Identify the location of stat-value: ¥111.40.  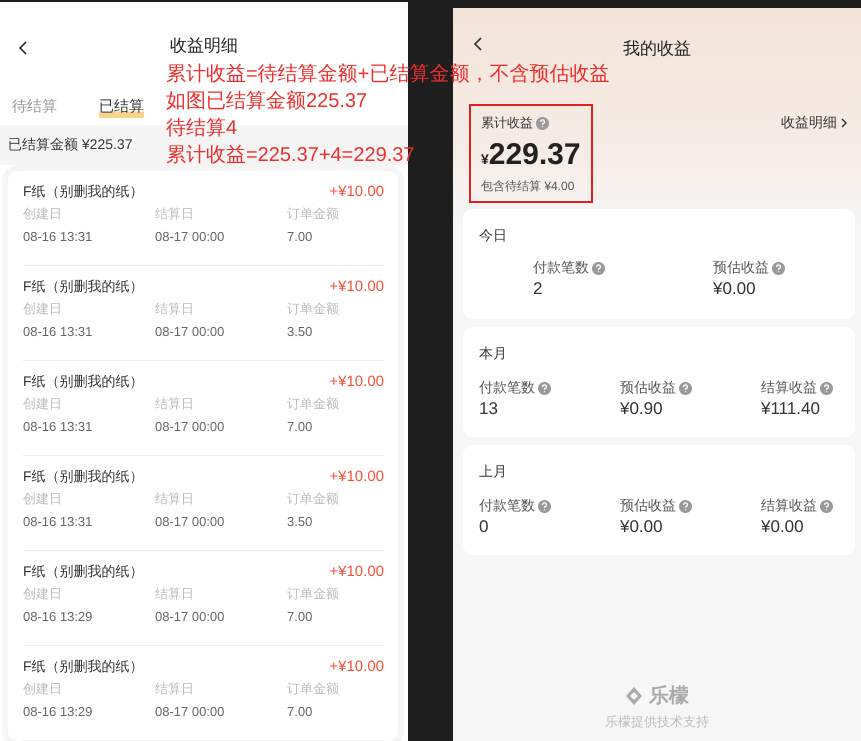
(791, 409).